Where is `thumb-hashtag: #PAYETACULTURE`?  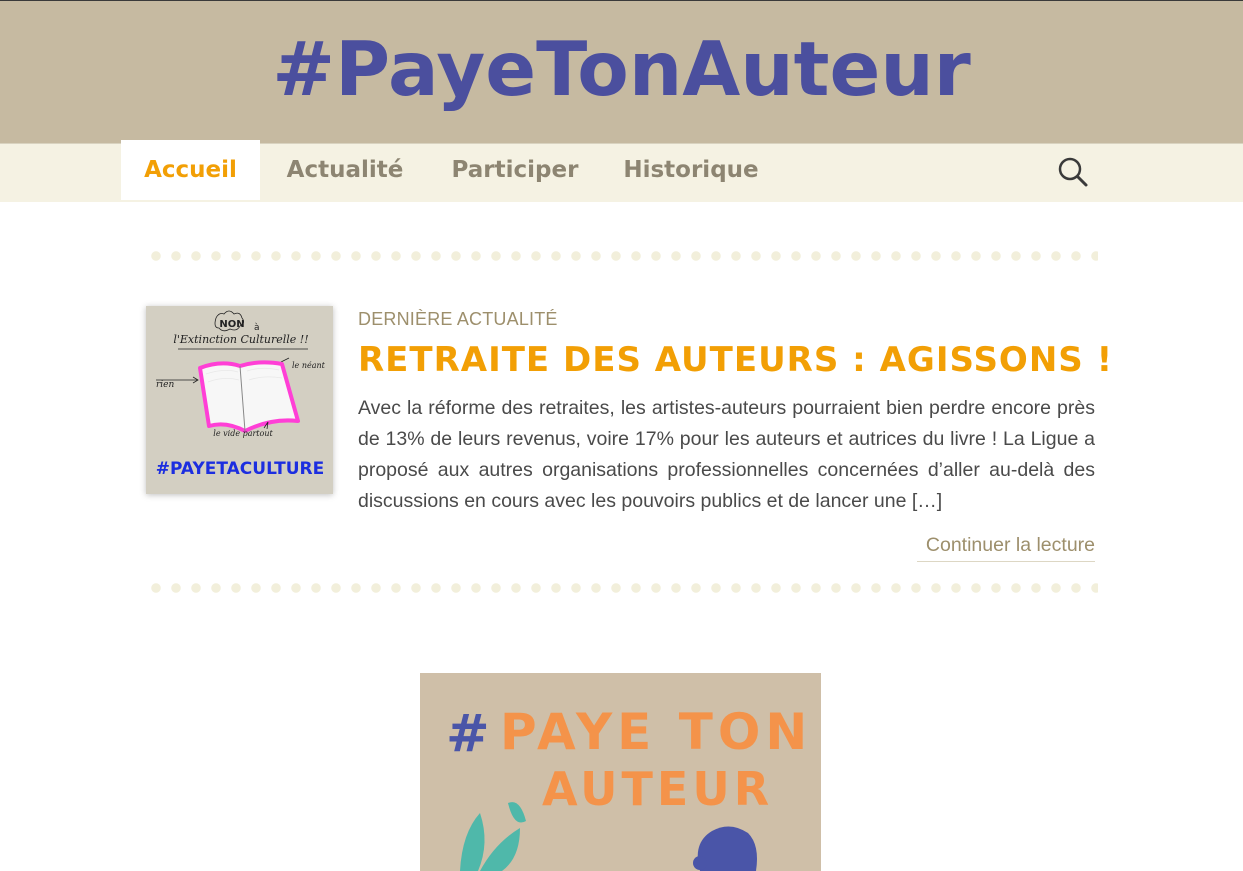 thumb-hashtag: #PAYETACULTURE is located at coordinates (240, 469).